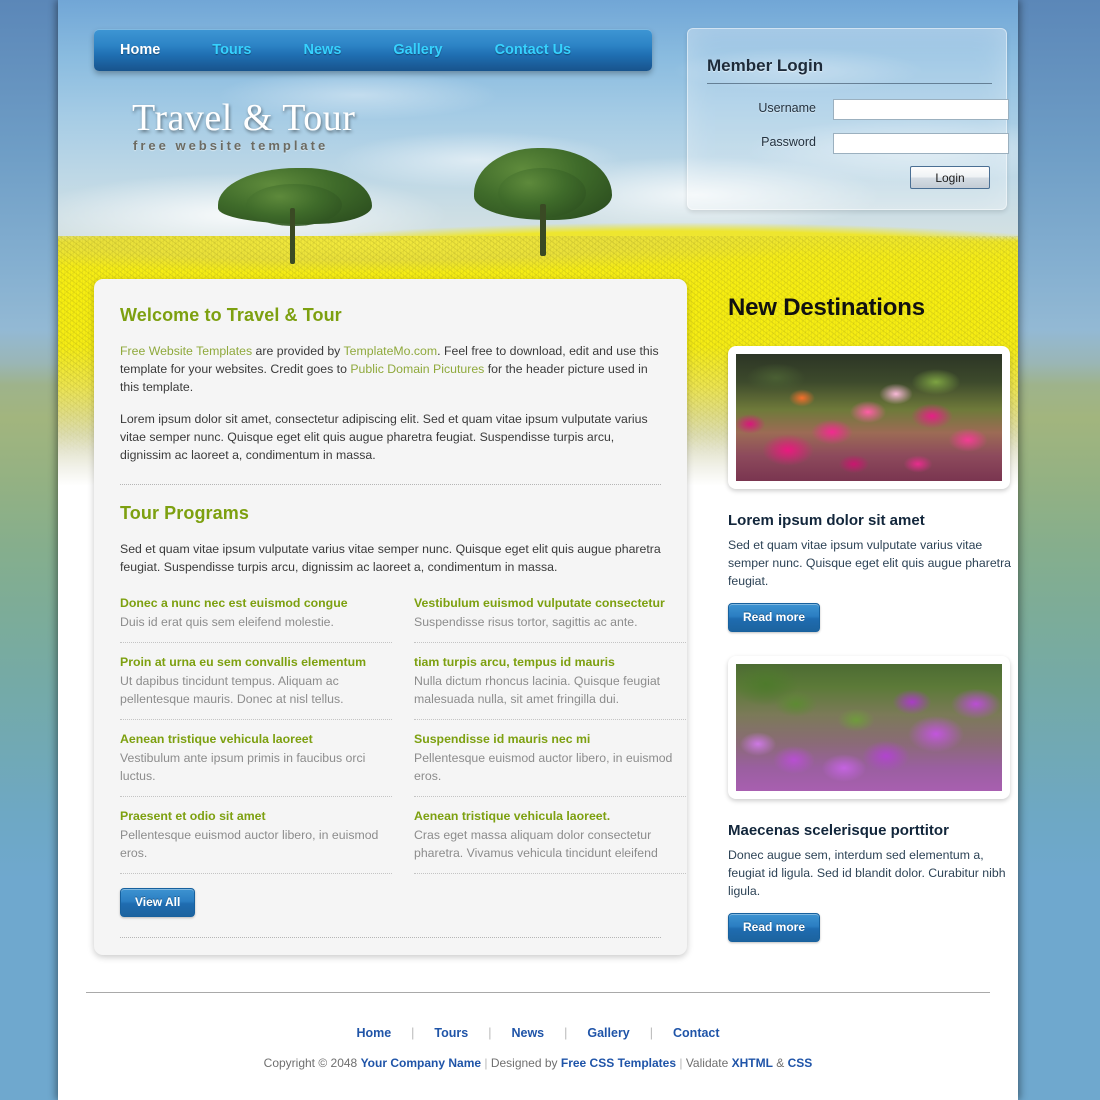 Image resolution: width=1100 pixels, height=1100 pixels. Describe the element at coordinates (298, 351) in the screenshot. I see `welcome-p1-mid1: are provided by` at that location.